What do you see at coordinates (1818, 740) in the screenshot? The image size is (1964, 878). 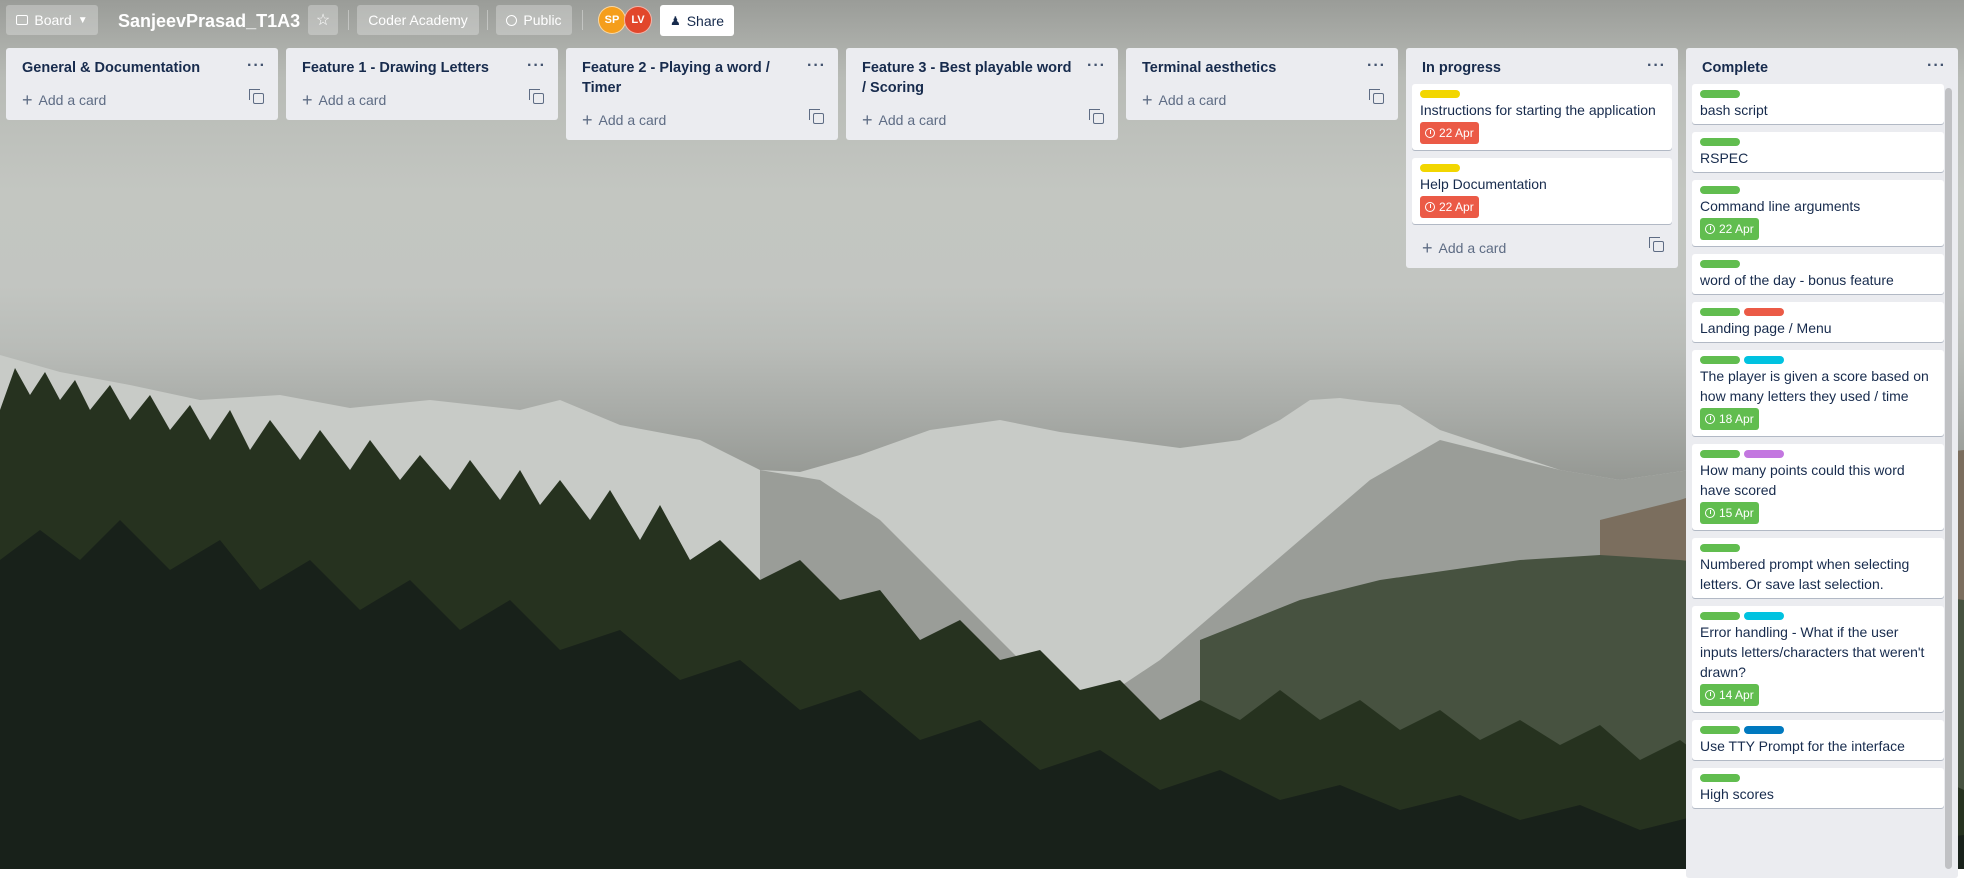 I see `card: Use TTY Prompt for the interface` at bounding box center [1818, 740].